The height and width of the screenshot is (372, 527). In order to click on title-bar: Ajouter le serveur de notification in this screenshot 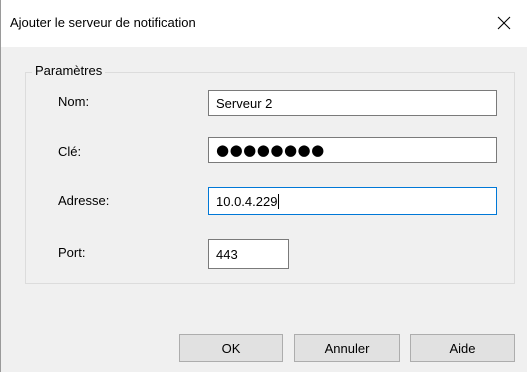, I will do `click(264, 23)`.